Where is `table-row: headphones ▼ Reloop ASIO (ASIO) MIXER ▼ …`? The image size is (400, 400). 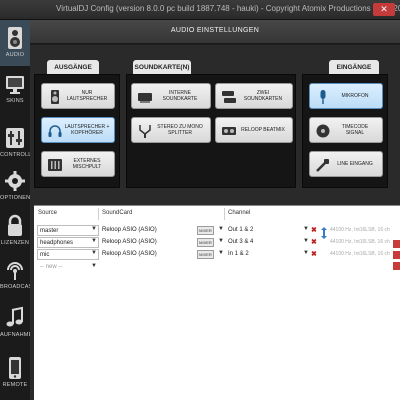 table-row: headphones ▼ Reloop ASIO (ASIO) MIXER ▼ … is located at coordinates (217, 243).